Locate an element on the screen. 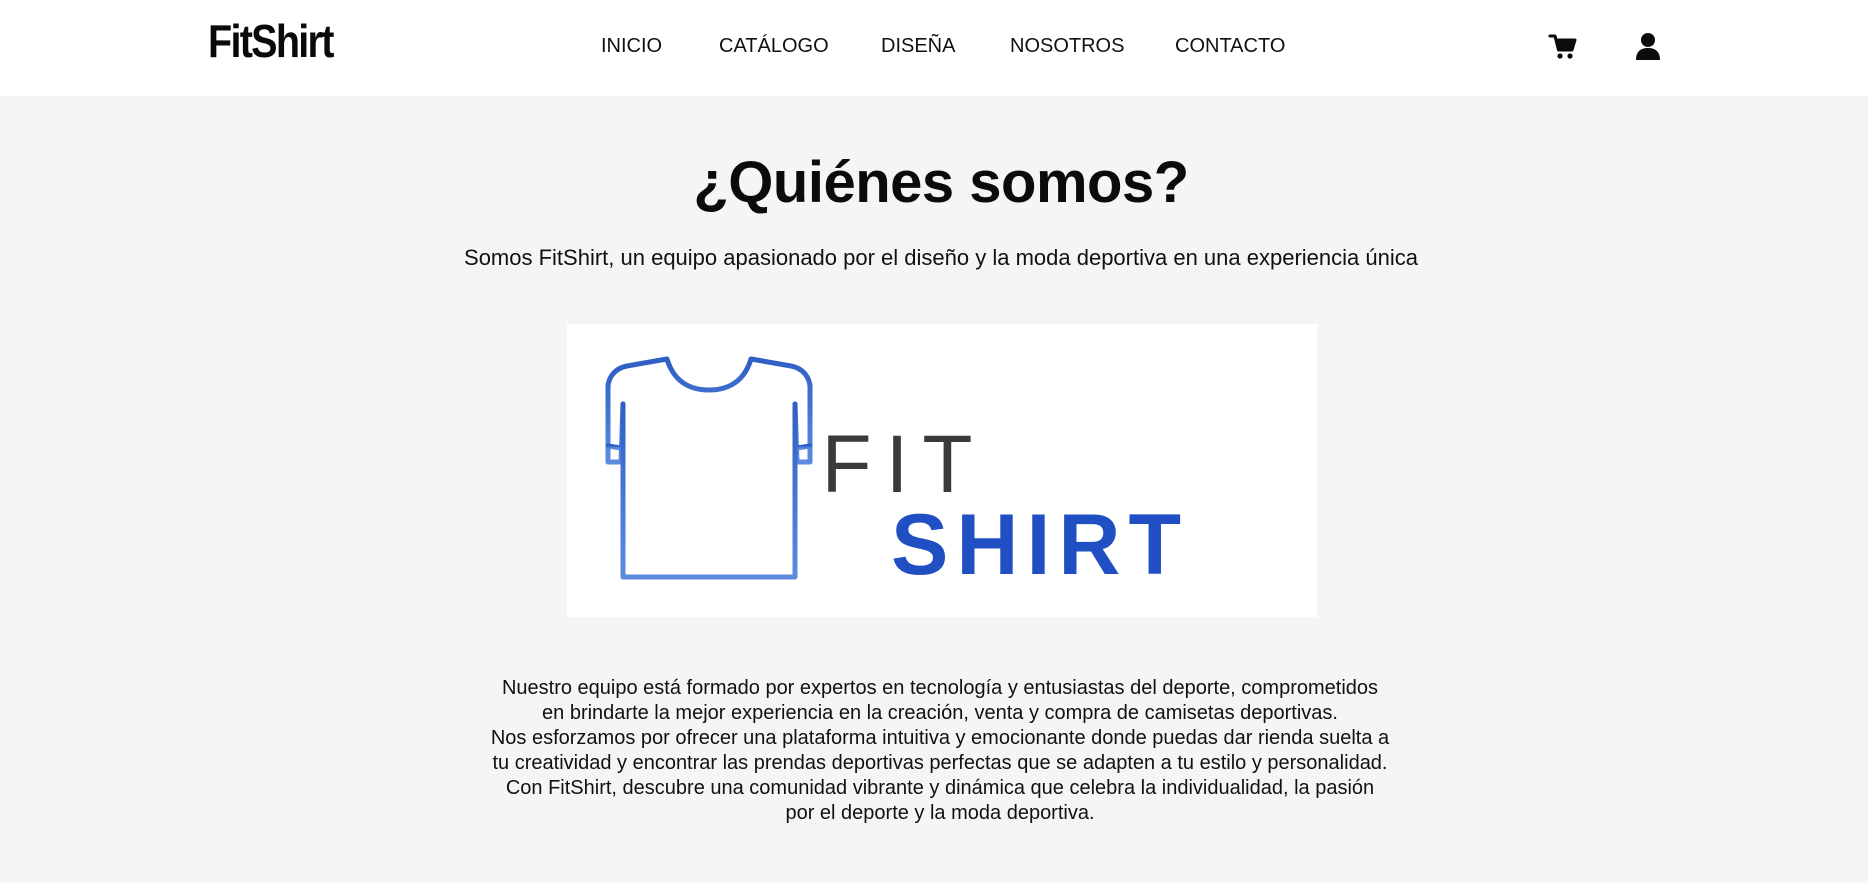 This screenshot has width=1868, height=883. nav-item-catalogo: CATÁLOGO is located at coordinates (774, 46).